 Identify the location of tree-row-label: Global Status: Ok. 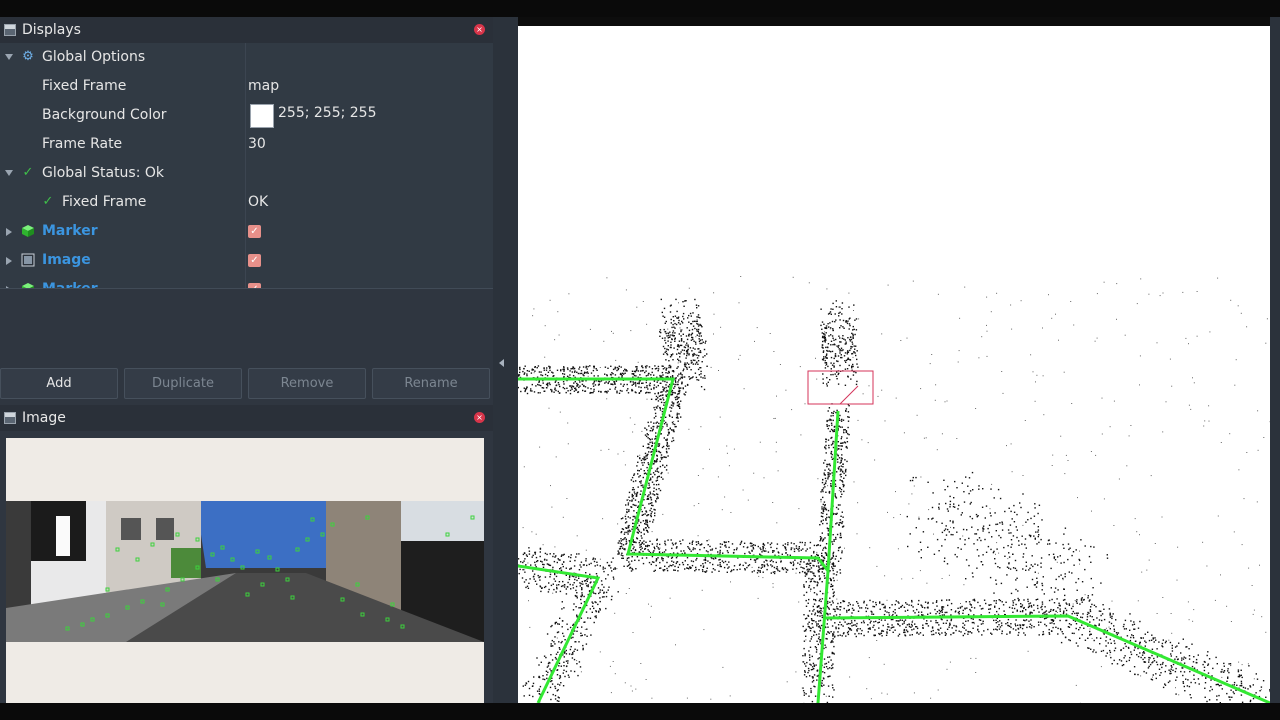
(103, 173).